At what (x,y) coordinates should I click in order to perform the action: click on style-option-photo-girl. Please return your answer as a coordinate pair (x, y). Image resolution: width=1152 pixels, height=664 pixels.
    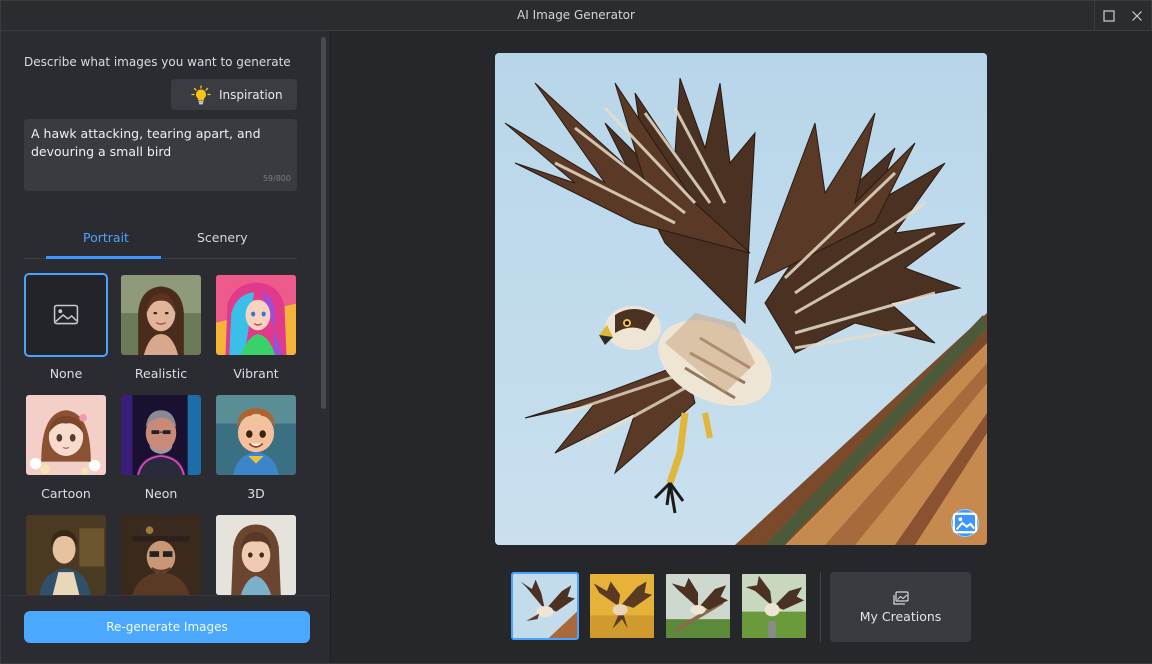
    Looking at the image, I should click on (256, 555).